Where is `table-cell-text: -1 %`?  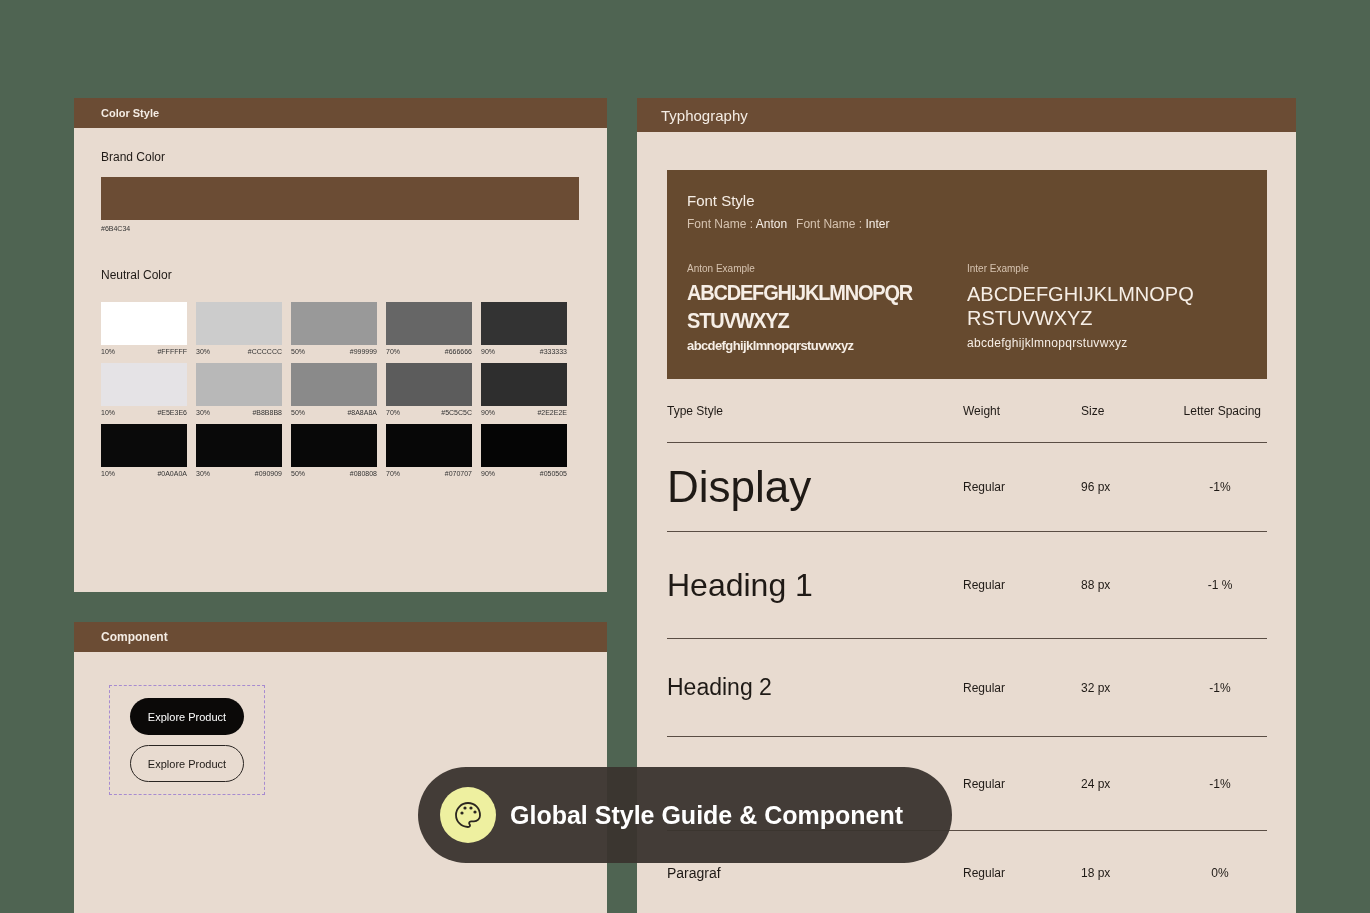
table-cell-text: -1 % is located at coordinates (1220, 585).